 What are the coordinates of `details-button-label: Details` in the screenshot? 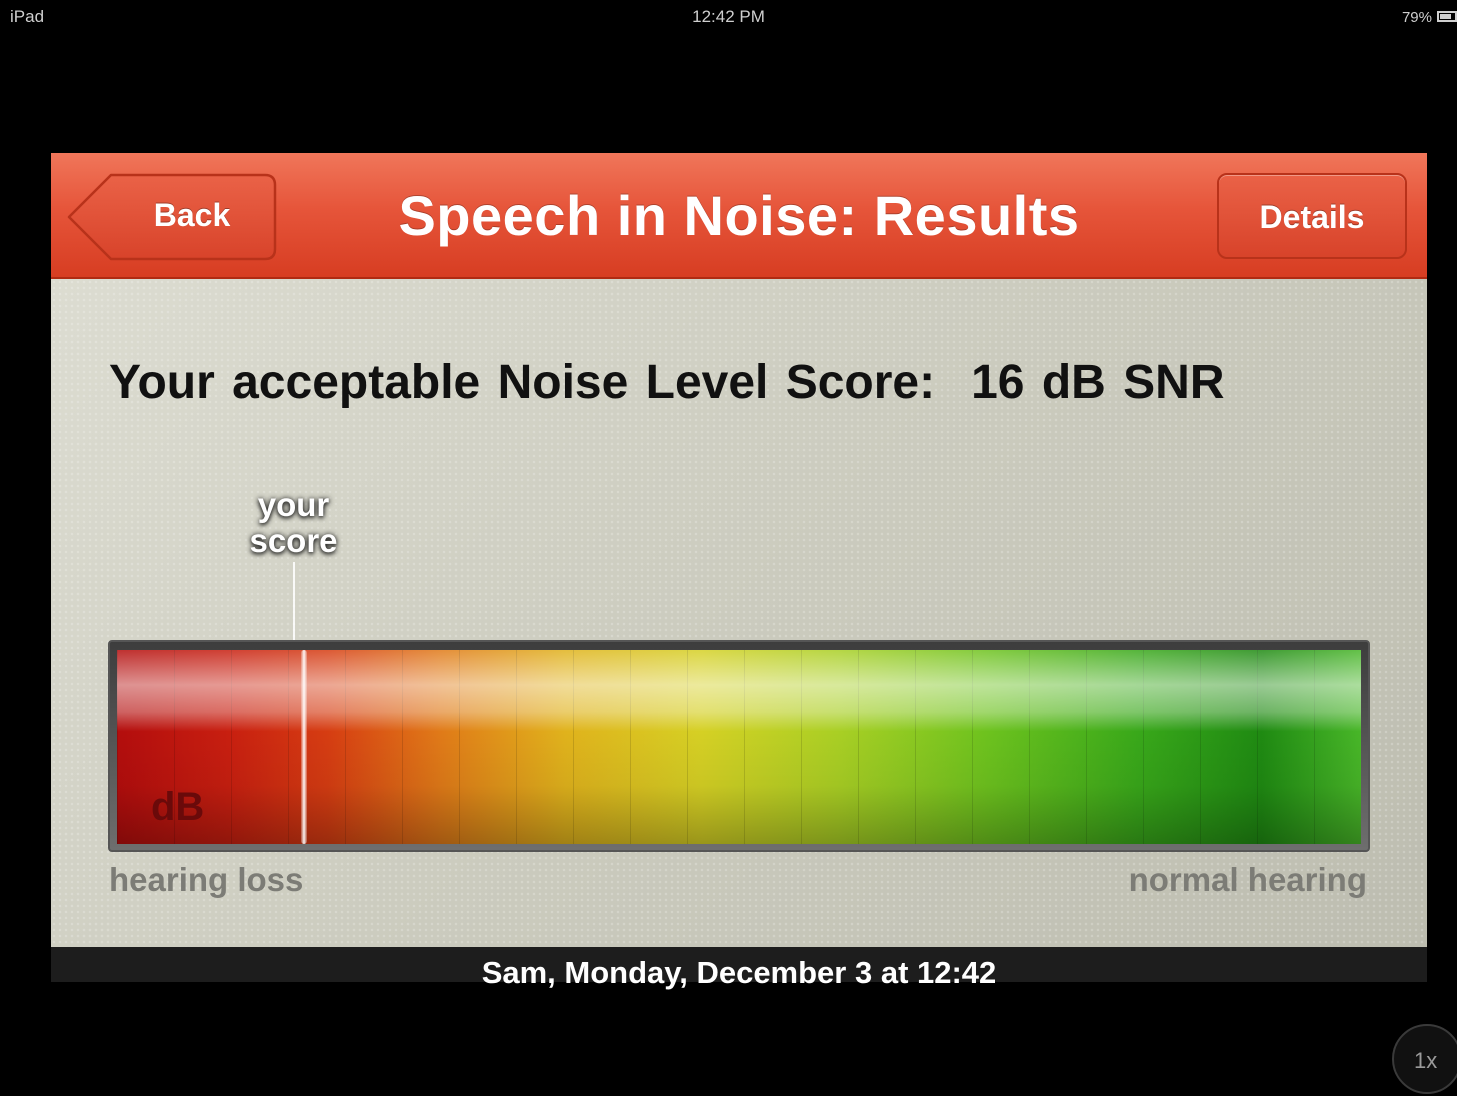 It's located at (1312, 217).